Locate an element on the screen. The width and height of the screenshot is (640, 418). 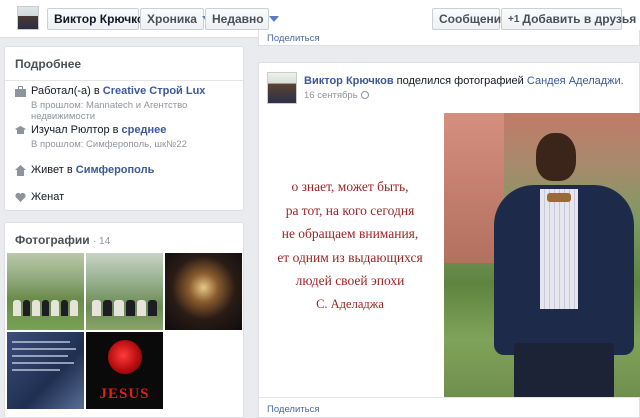
edu-prefix: Изучал Рюлтор в is located at coordinates (75, 130).